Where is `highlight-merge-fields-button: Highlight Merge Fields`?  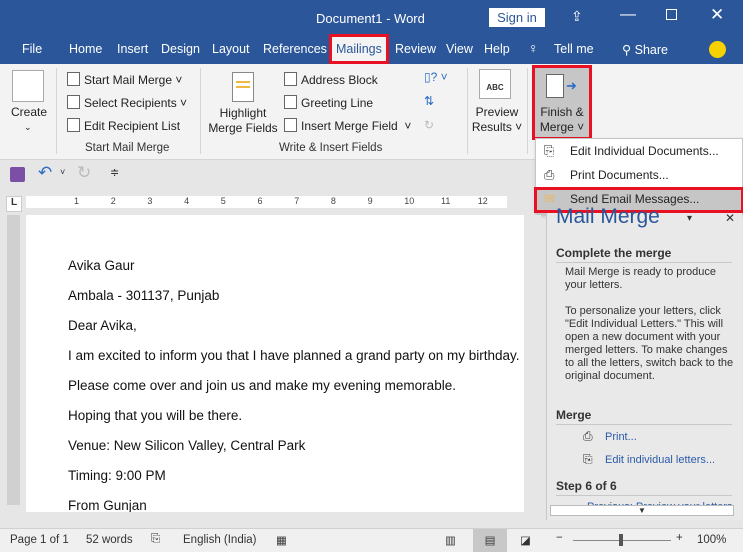 highlight-merge-fields-button: Highlight Merge Fields is located at coordinates (243, 121).